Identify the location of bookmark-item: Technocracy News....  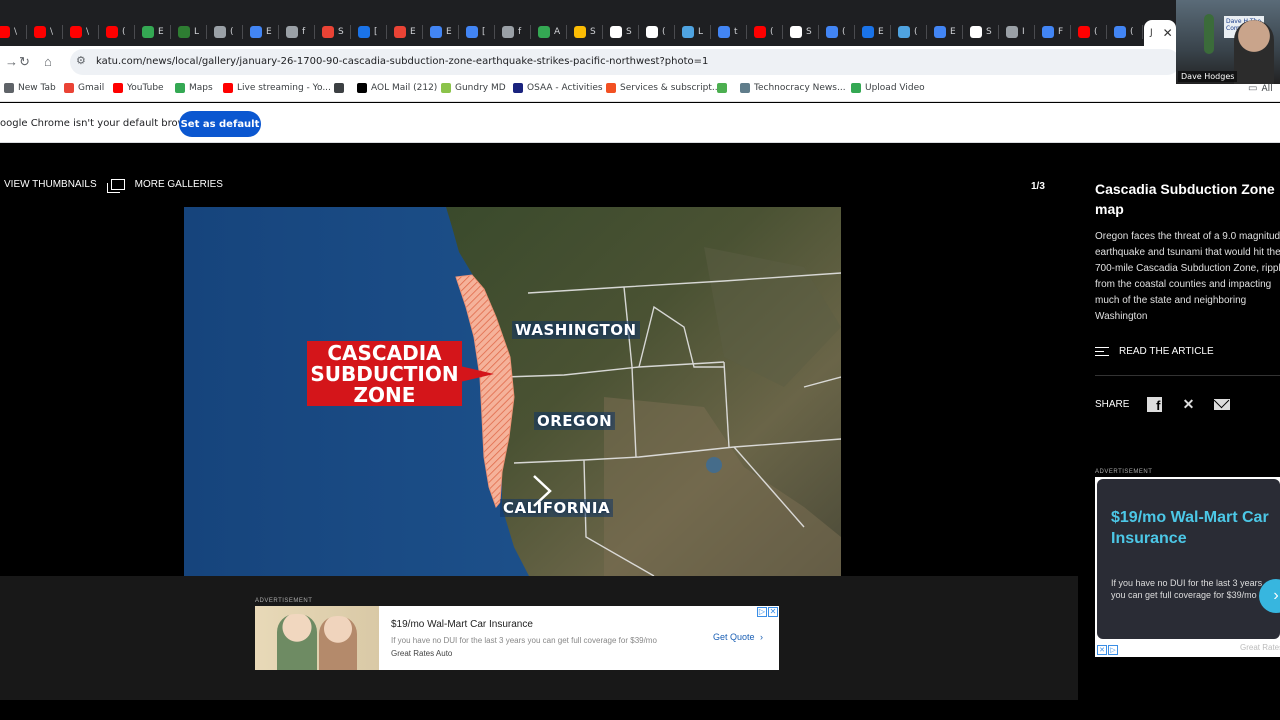
(793, 88).